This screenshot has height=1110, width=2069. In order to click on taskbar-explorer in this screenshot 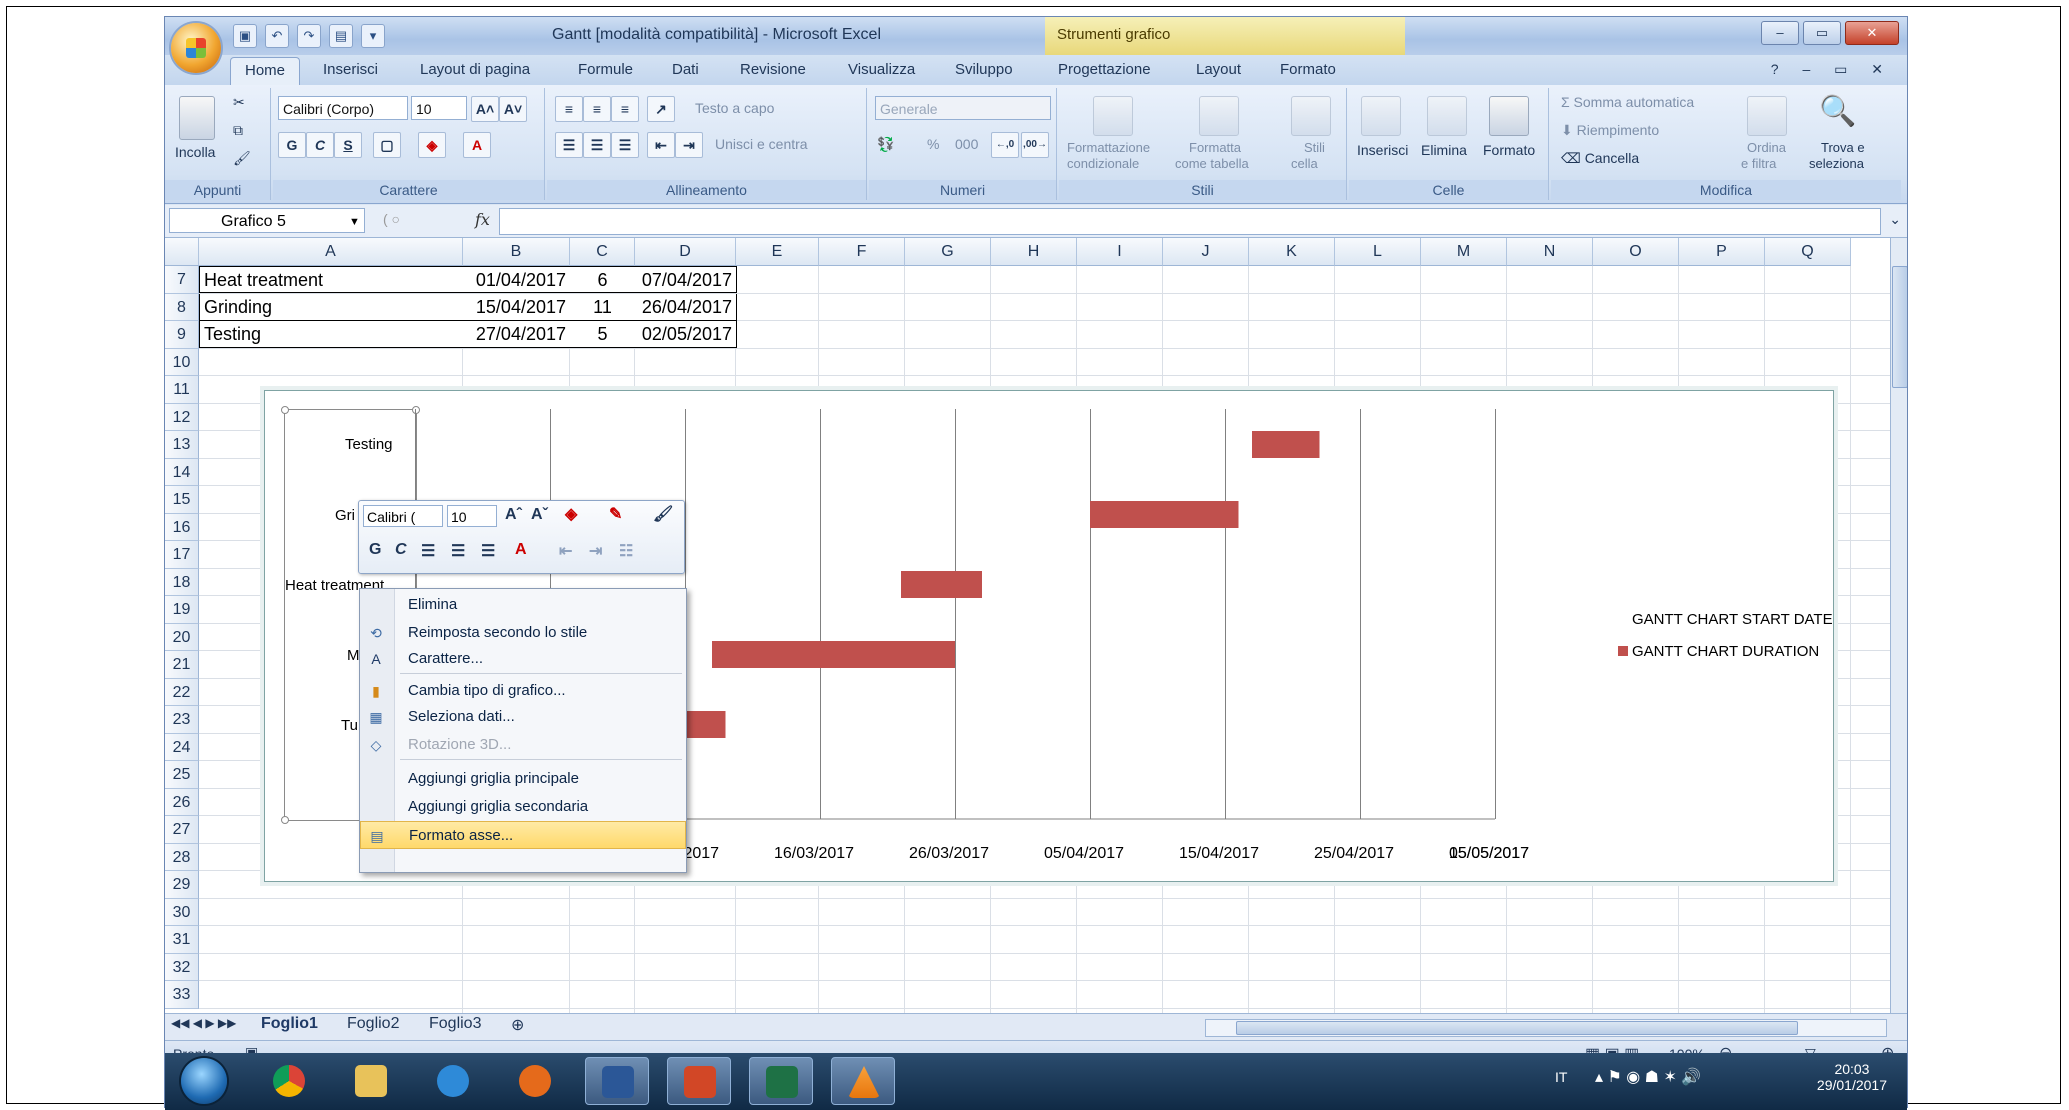, I will do `click(371, 1081)`.